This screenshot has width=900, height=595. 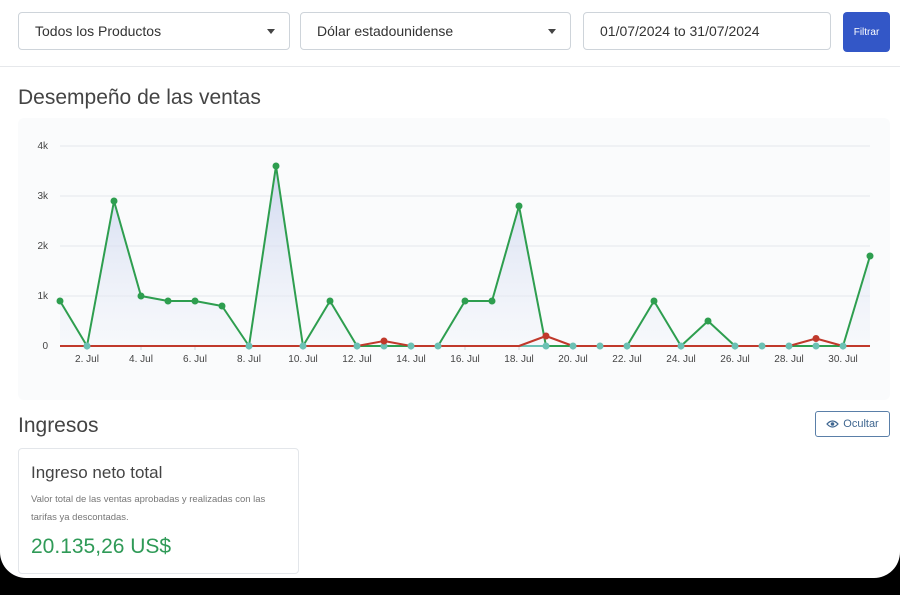 What do you see at coordinates (518, 359) in the screenshot?
I see `x-tick-label: 18. Jul` at bounding box center [518, 359].